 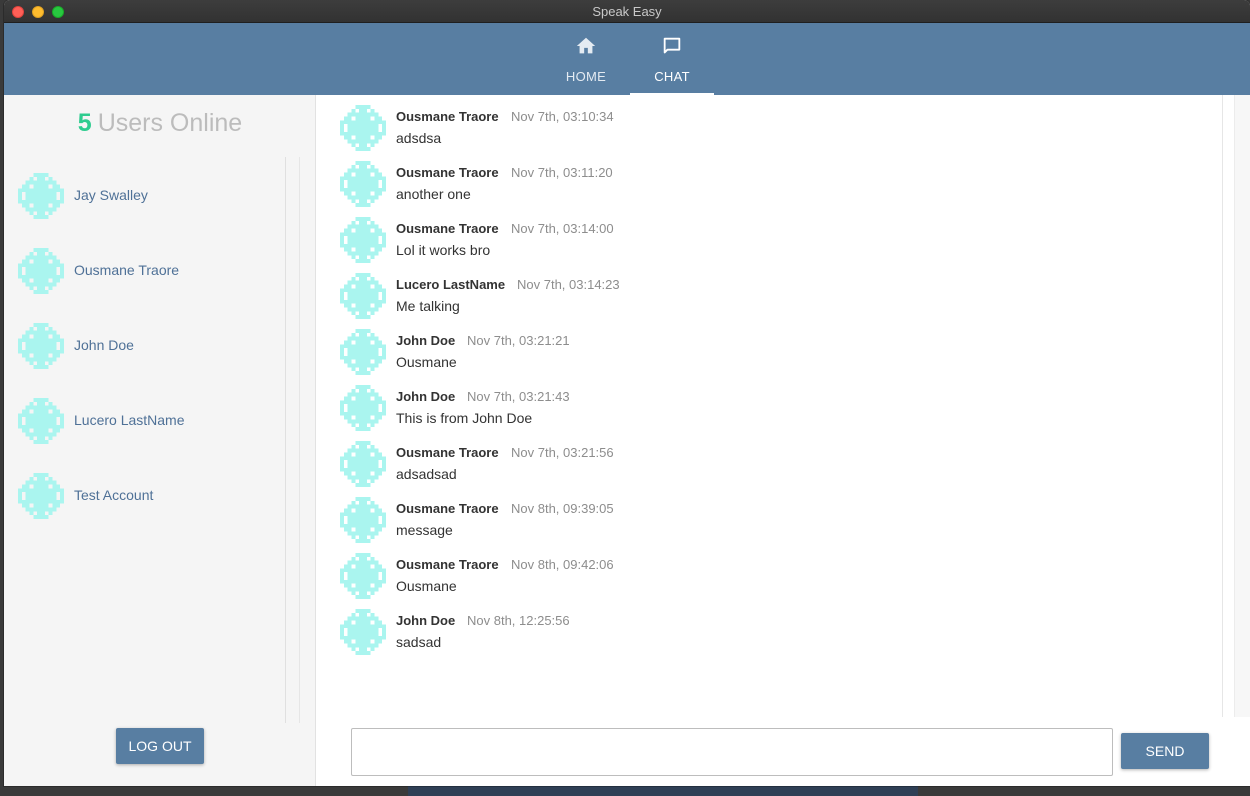 I want to click on online-label: Users Online, so click(x=170, y=123).